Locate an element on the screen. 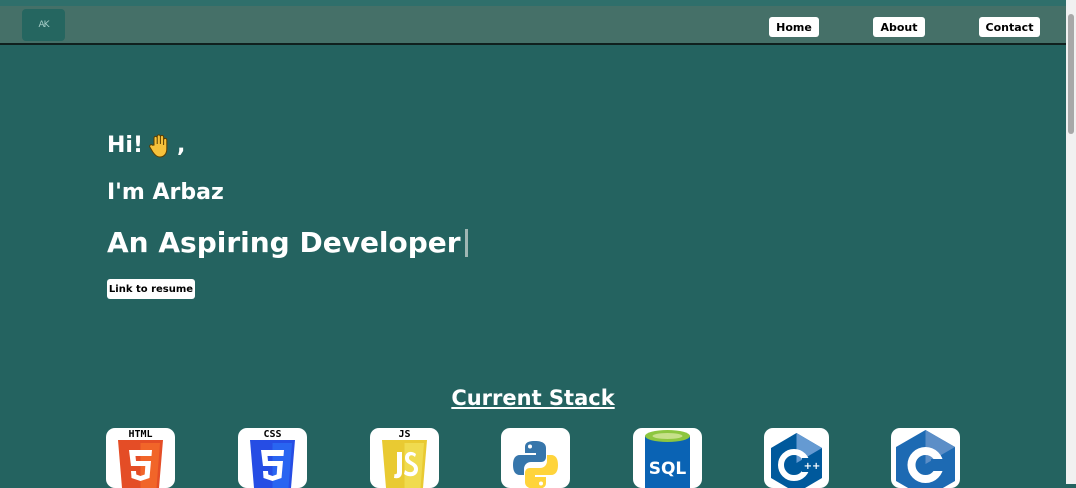  greeting-text: Hi! is located at coordinates (125, 145).